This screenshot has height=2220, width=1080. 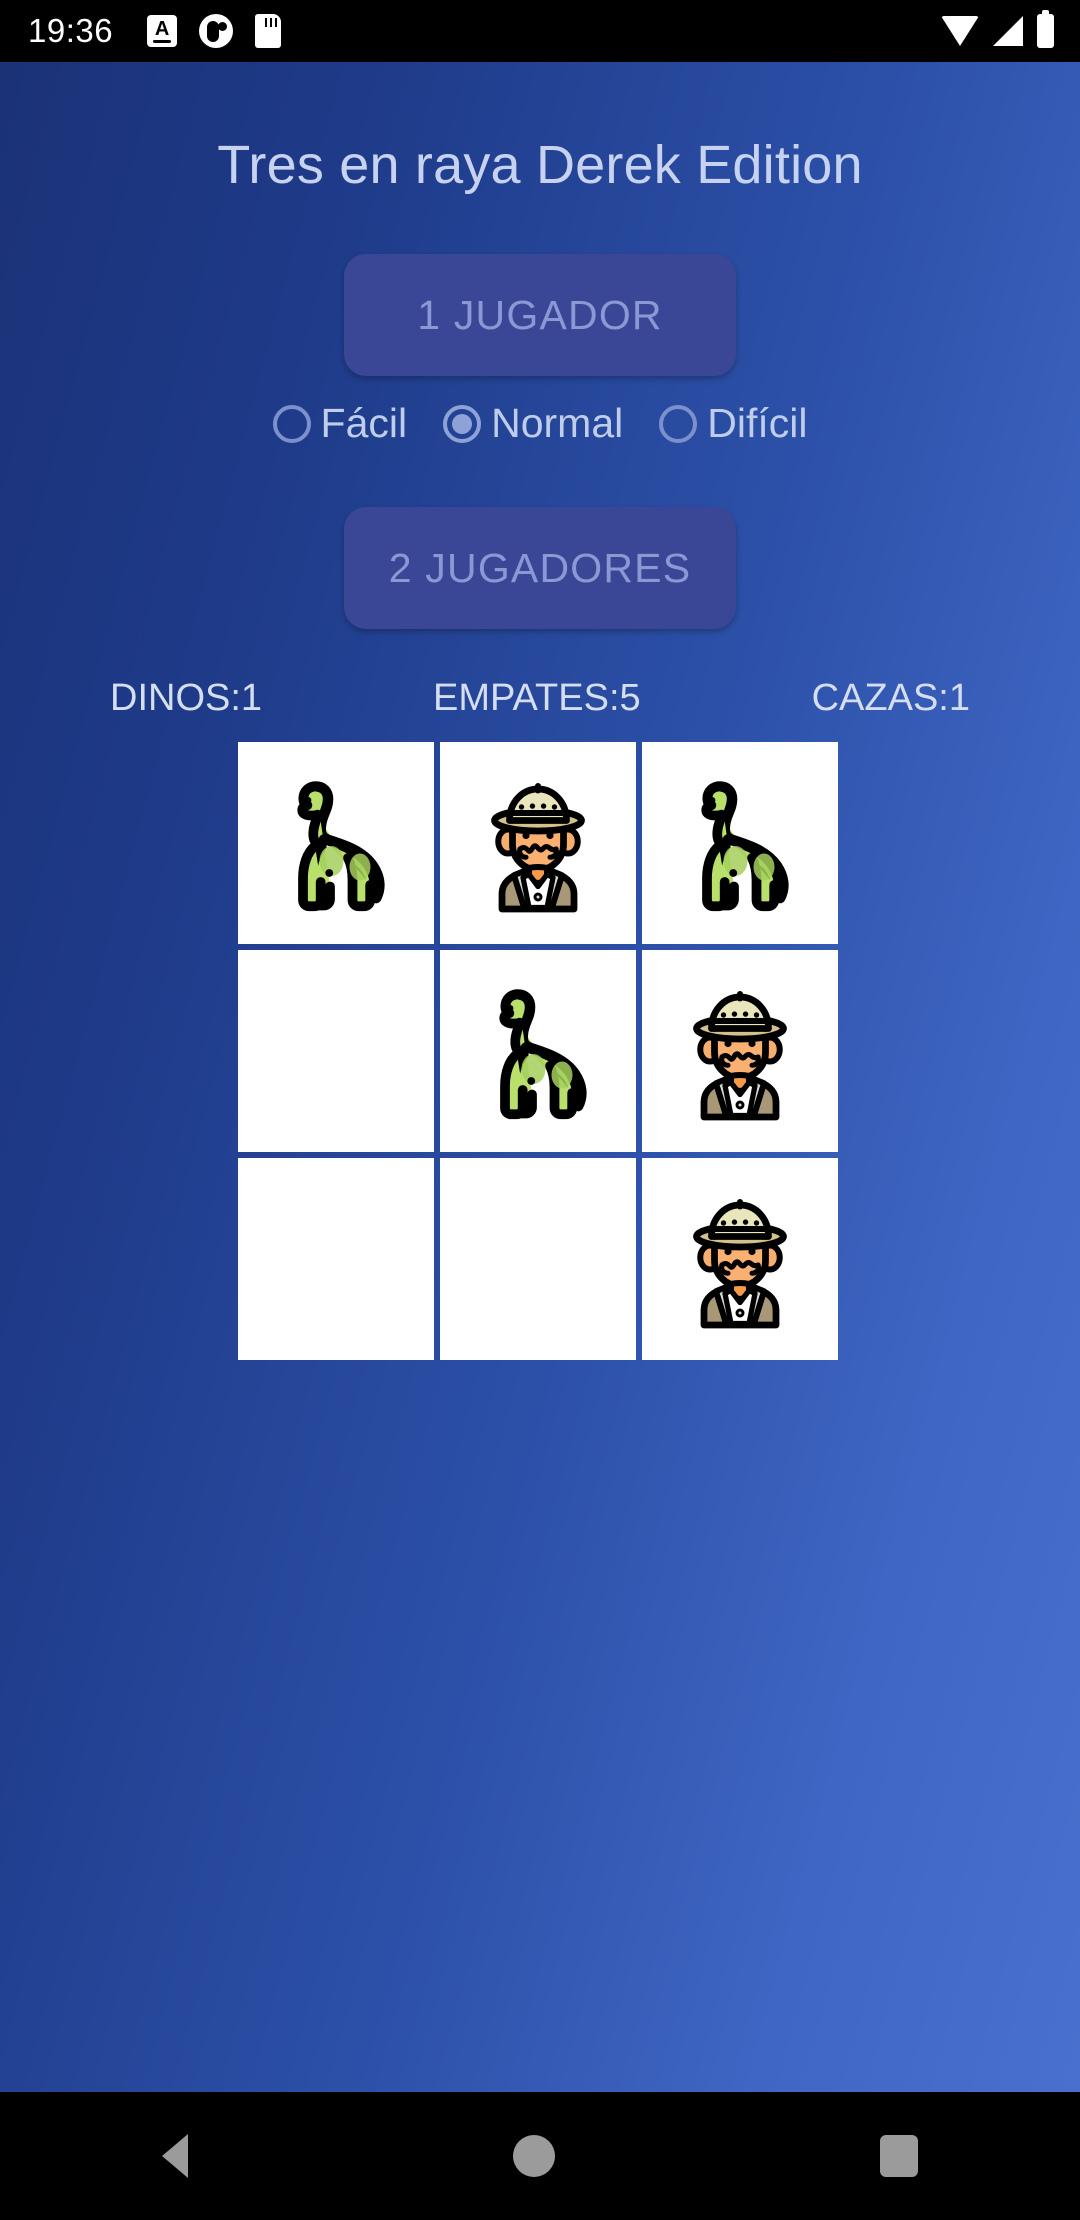 I want to click on score-empates: EMPATES:5, so click(x=537, y=698).